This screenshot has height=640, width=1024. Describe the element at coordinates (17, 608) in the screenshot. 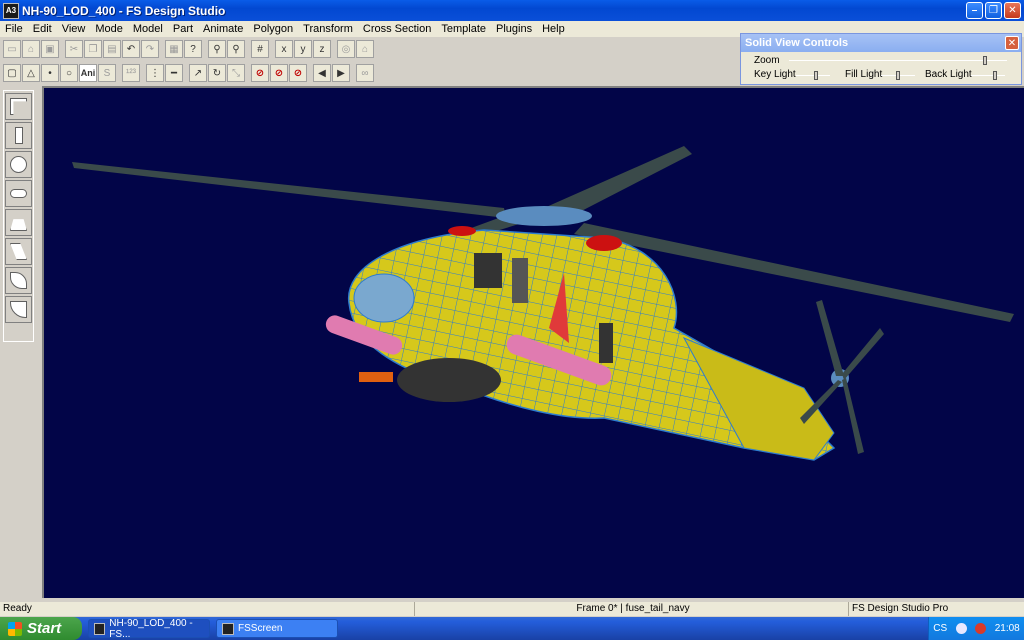

I see `status-ready: Ready` at that location.